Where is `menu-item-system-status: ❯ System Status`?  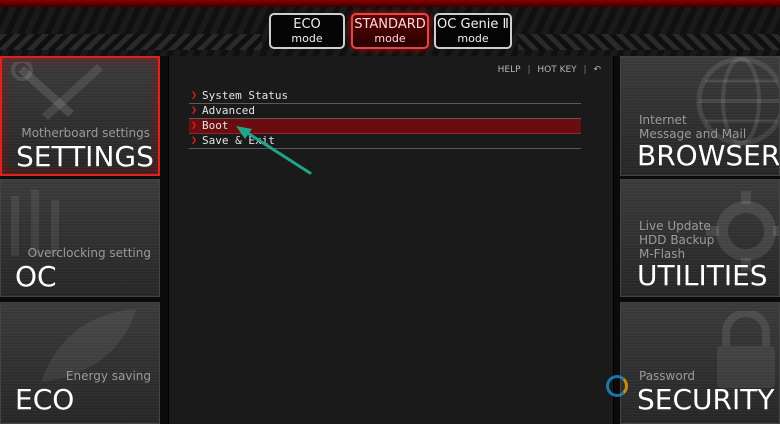 menu-item-system-status: ❯ System Status is located at coordinates (385, 96).